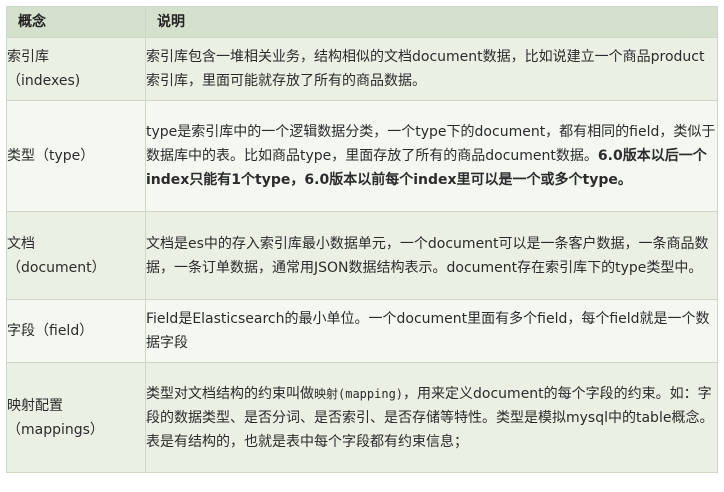  What do you see at coordinates (21, 243) in the screenshot?
I see `concept-name: 文档` at bounding box center [21, 243].